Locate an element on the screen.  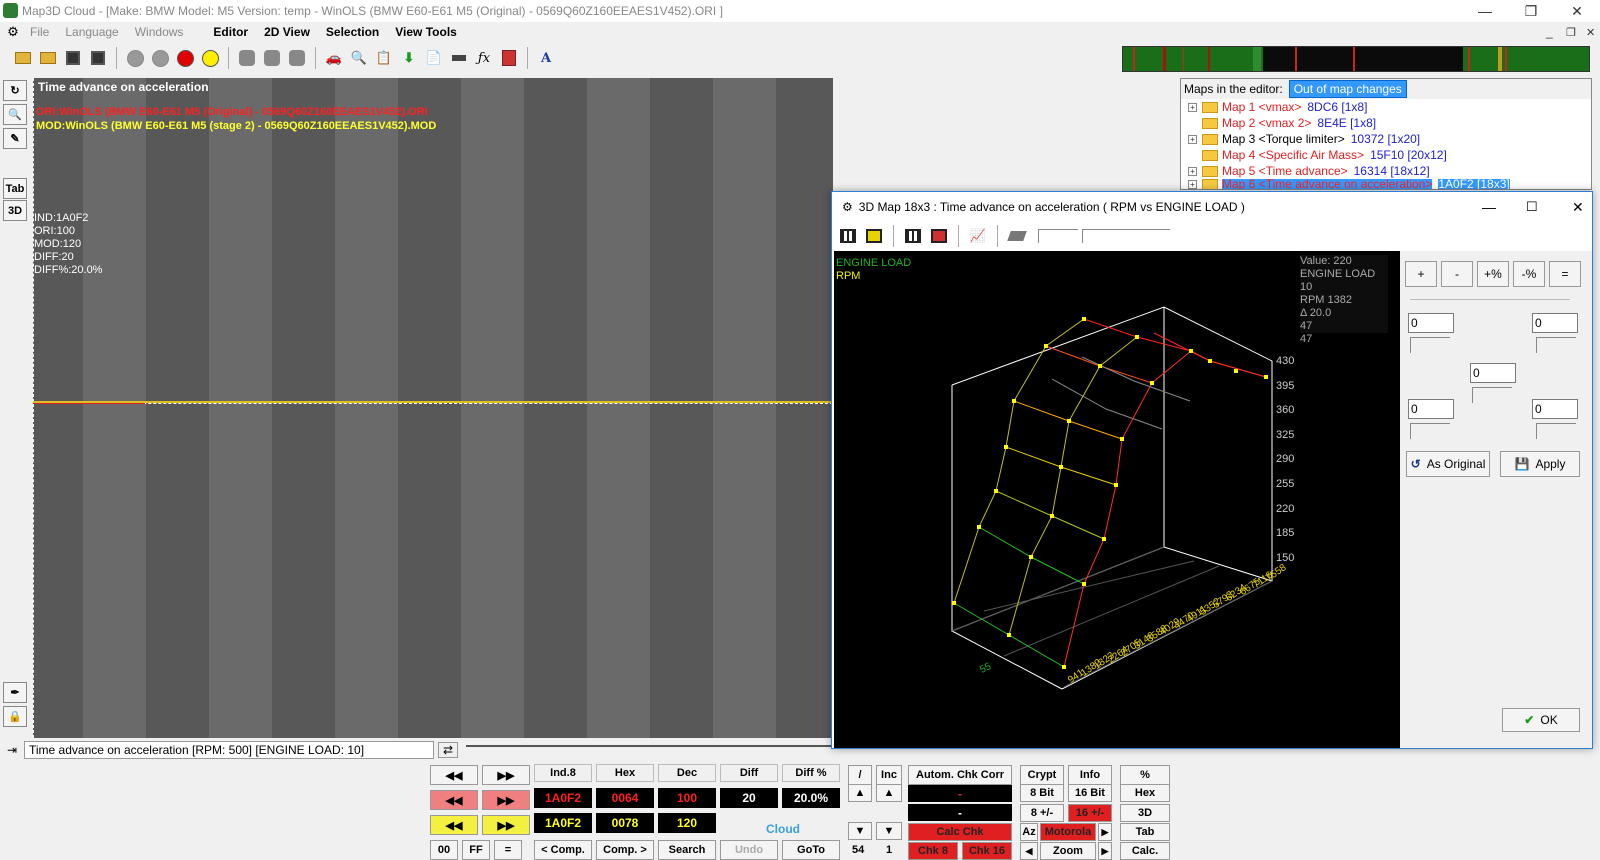
refresh-icon: ↻ is located at coordinates (15, 90).